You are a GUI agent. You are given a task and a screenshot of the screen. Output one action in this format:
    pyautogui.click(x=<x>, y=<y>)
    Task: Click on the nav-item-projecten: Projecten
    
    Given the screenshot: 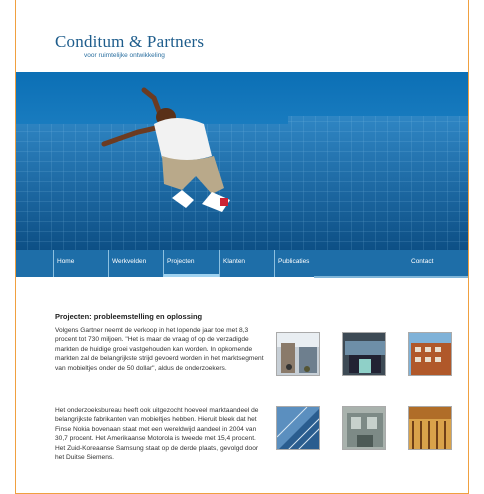 What is the action you would take?
    pyautogui.click(x=191, y=263)
    